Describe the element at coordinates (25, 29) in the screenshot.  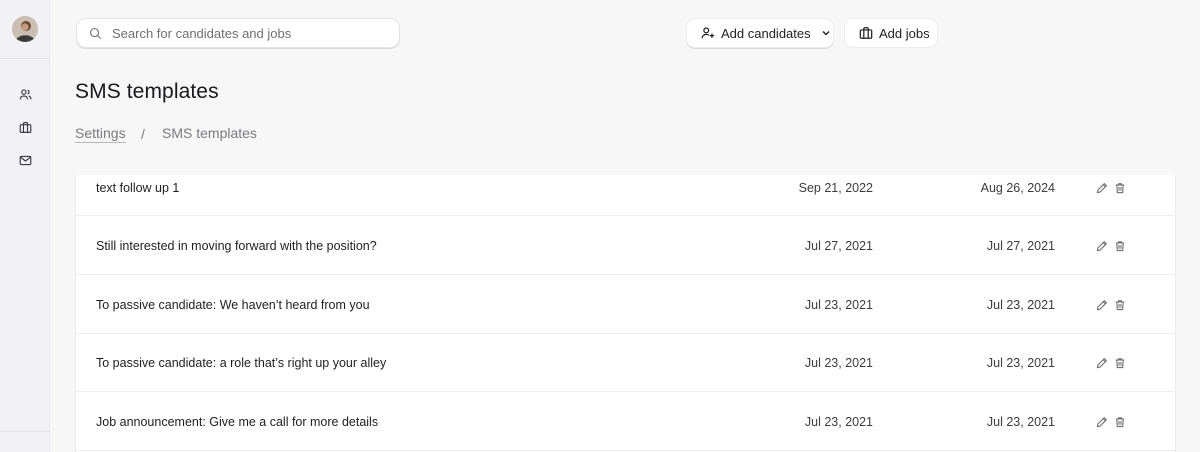
I see `avatar` at that location.